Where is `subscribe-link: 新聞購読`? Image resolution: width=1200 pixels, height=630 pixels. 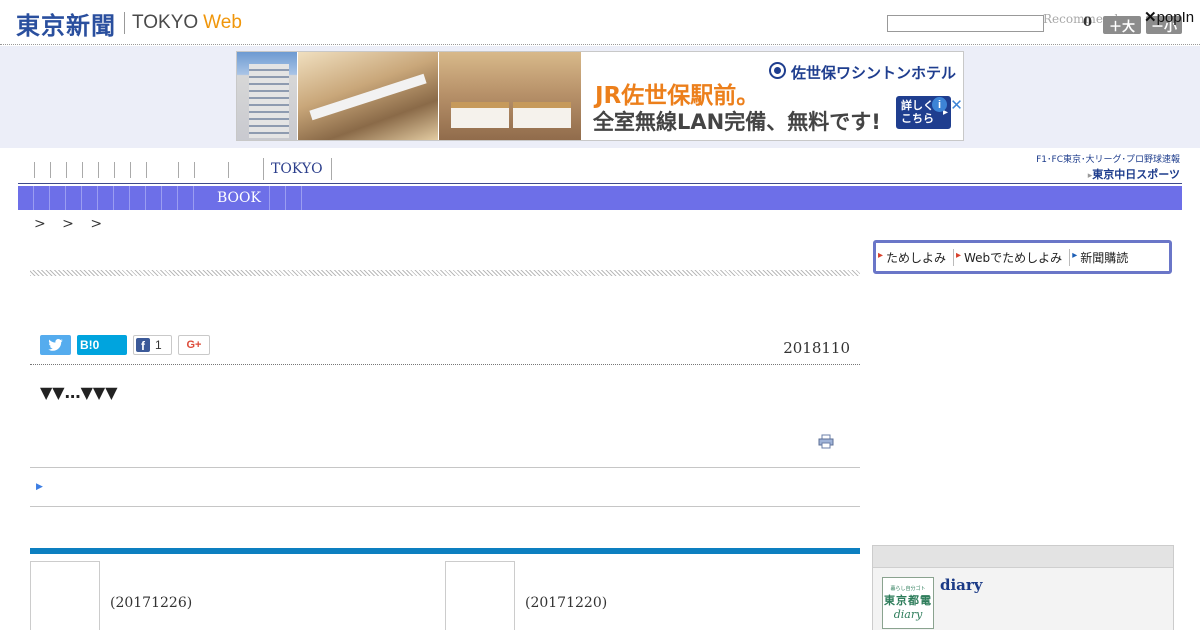
subscribe-link: 新聞購読 is located at coordinates (1102, 257).